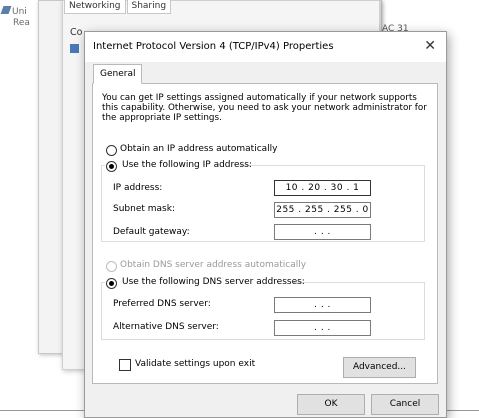  Describe the element at coordinates (118, 74) in the screenshot. I see `tab-general: General` at that location.